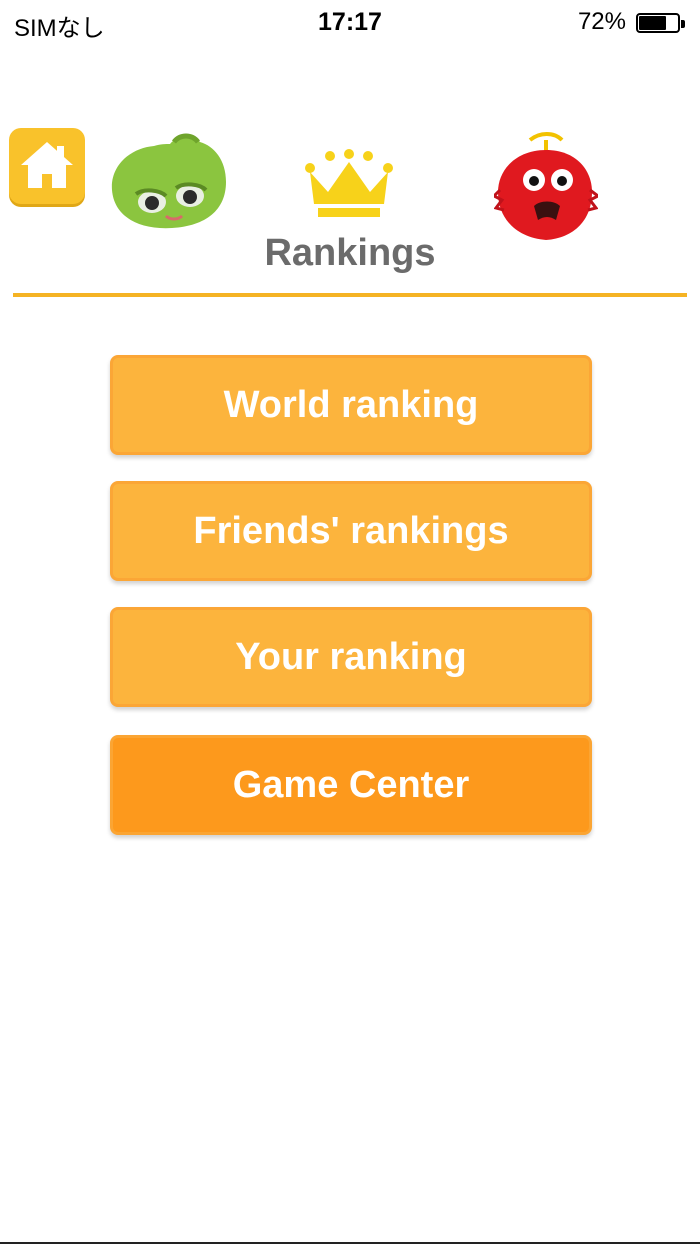 This screenshot has width=700, height=1244. I want to click on game-center-button: Game Center, so click(351, 785).